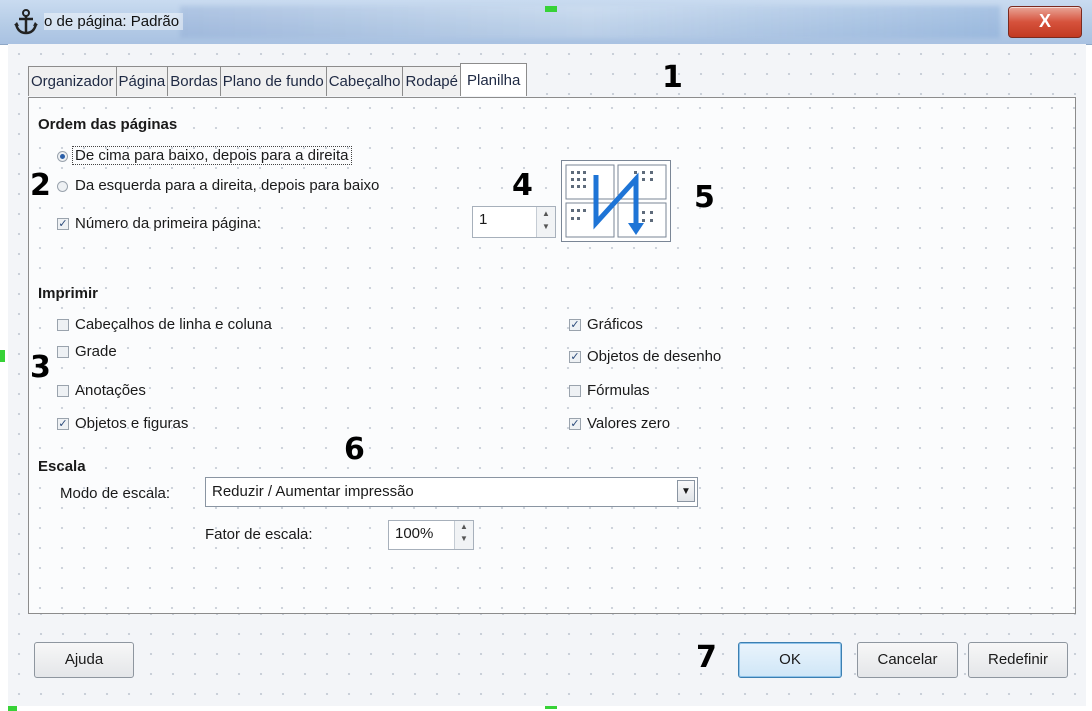 This screenshot has width=1092, height=711. What do you see at coordinates (40, 185) in the screenshot?
I see `callout-2: 2` at bounding box center [40, 185].